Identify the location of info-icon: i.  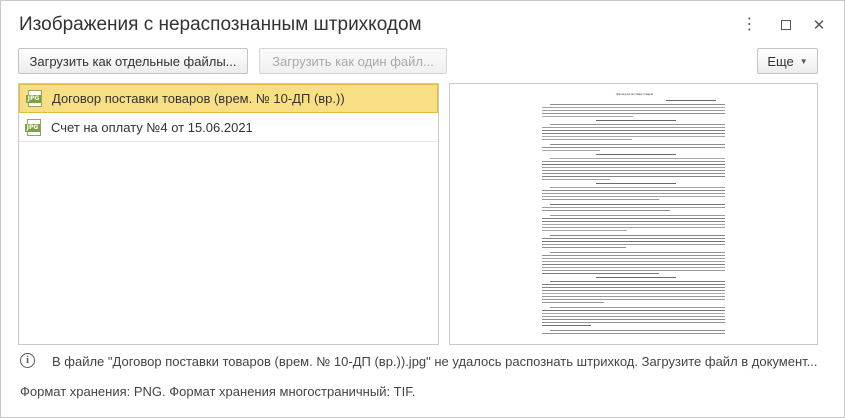
(27, 360).